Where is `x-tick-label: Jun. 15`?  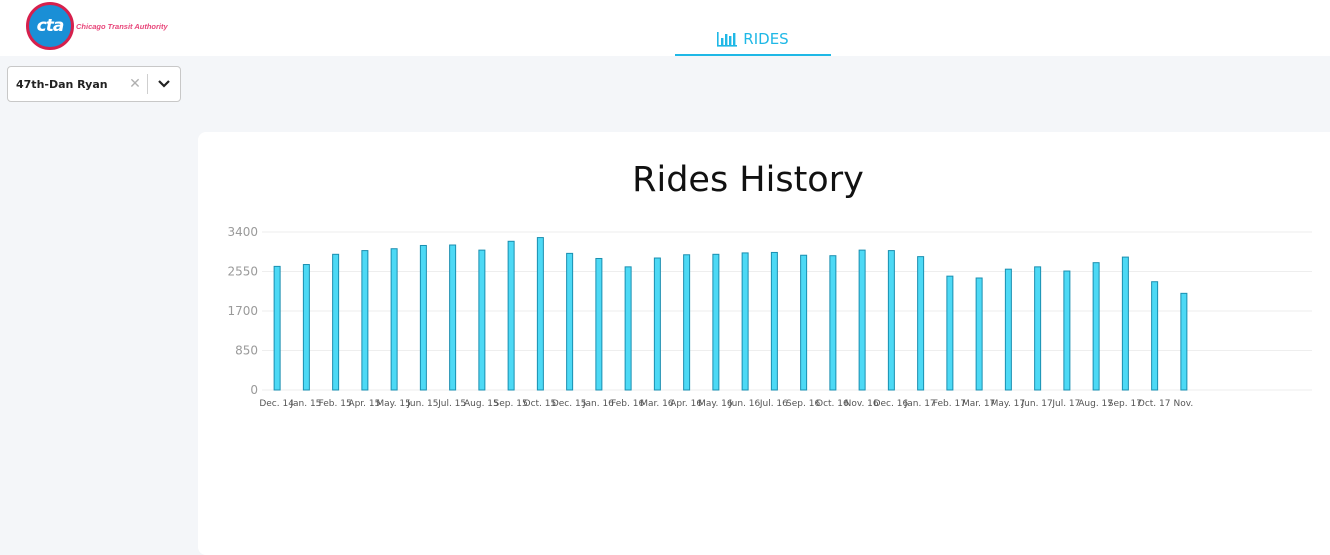 x-tick-label: Jun. 15 is located at coordinates (422, 404).